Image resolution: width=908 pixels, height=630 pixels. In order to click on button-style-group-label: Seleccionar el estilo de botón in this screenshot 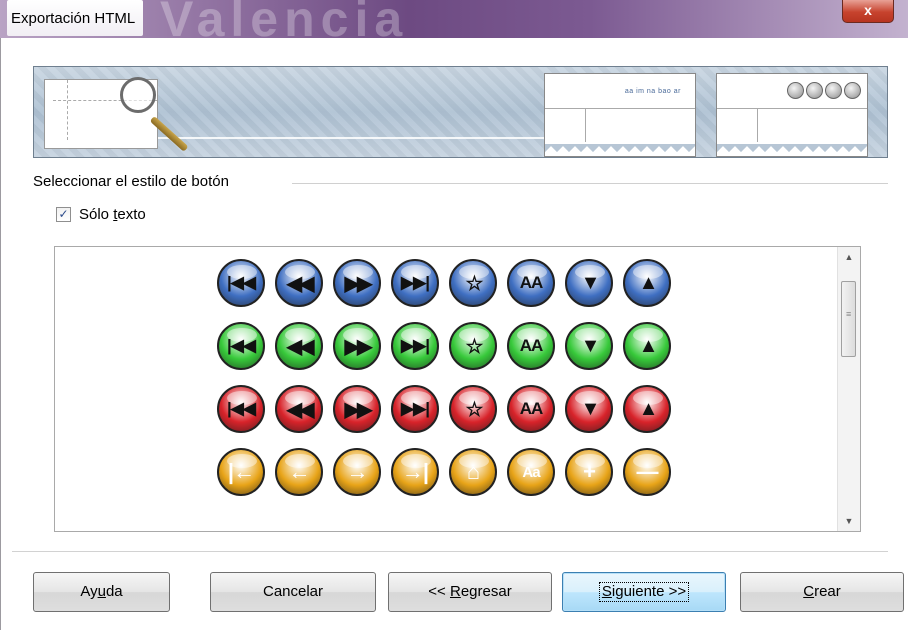, I will do `click(131, 181)`.